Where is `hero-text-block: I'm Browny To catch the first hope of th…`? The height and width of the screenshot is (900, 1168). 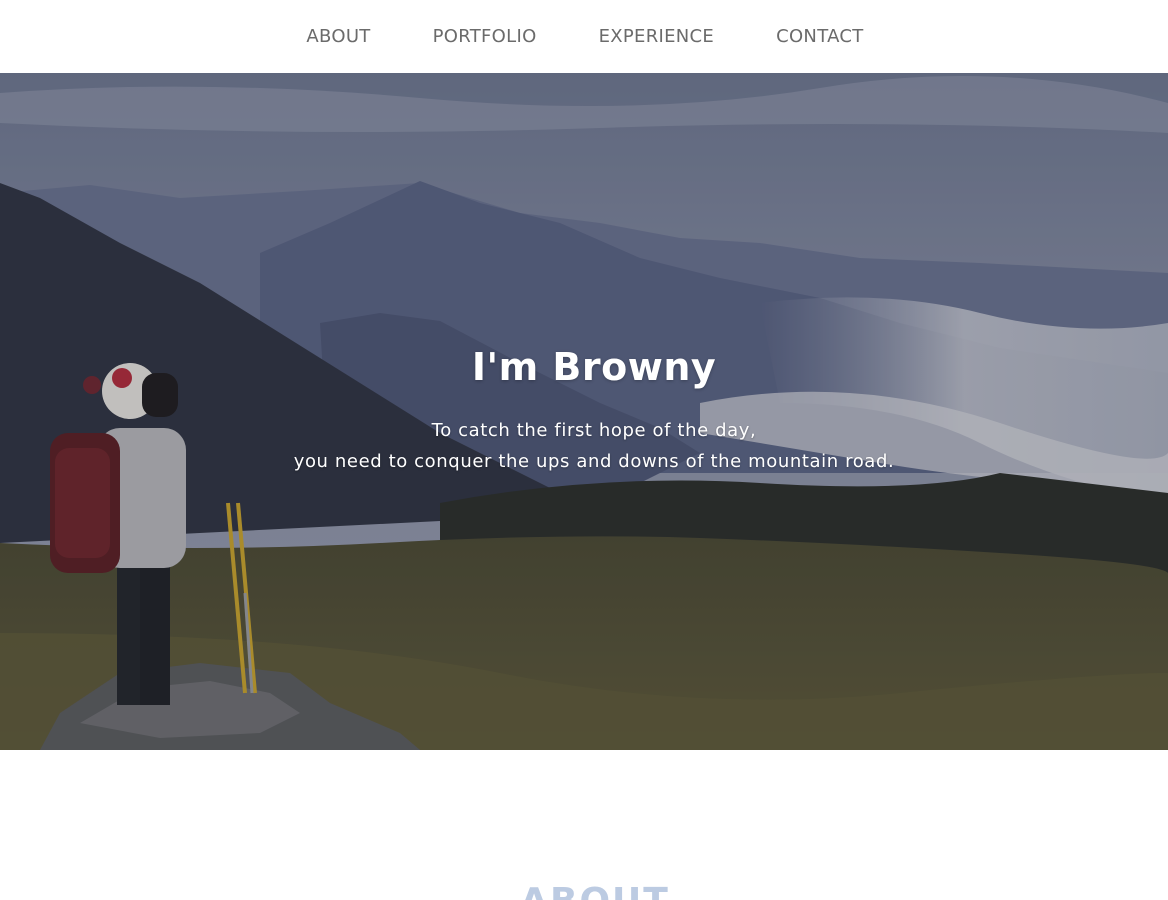
hero-text-block: I'm Browny To catch the first hope of th… is located at coordinates (584, 411).